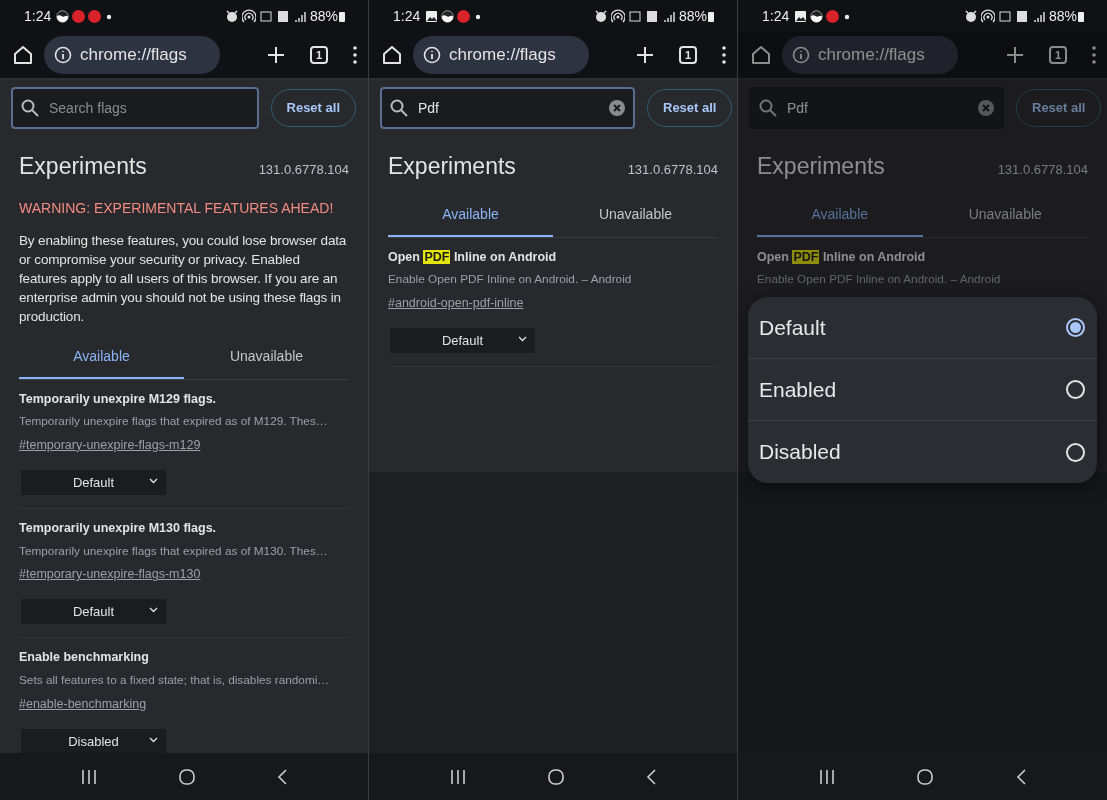 This screenshot has width=1107, height=800. I want to click on flag-link: #android-open-pdf-inline, so click(456, 303).